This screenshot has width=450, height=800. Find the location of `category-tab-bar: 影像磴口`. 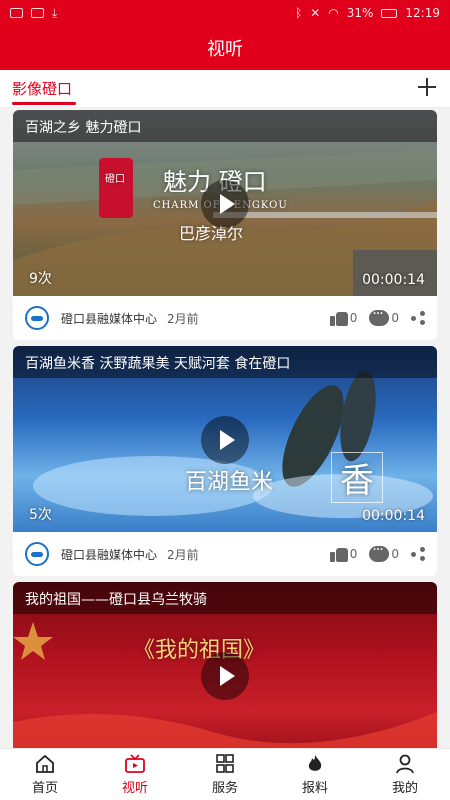

category-tab-bar: 影像磴口 is located at coordinates (225, 89).